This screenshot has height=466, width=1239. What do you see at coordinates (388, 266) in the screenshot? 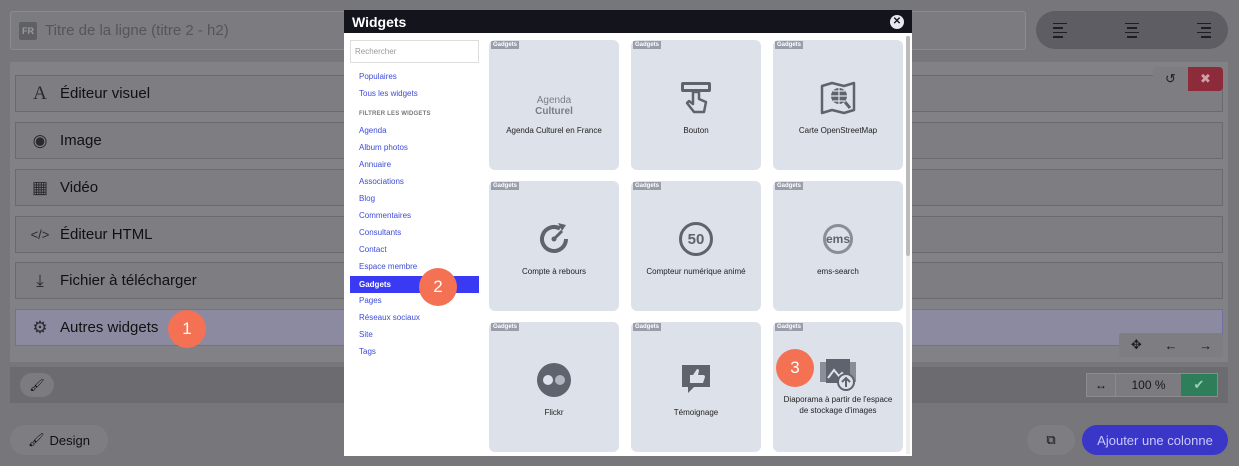
I see `sidebar-item-category: Espace membre` at bounding box center [388, 266].